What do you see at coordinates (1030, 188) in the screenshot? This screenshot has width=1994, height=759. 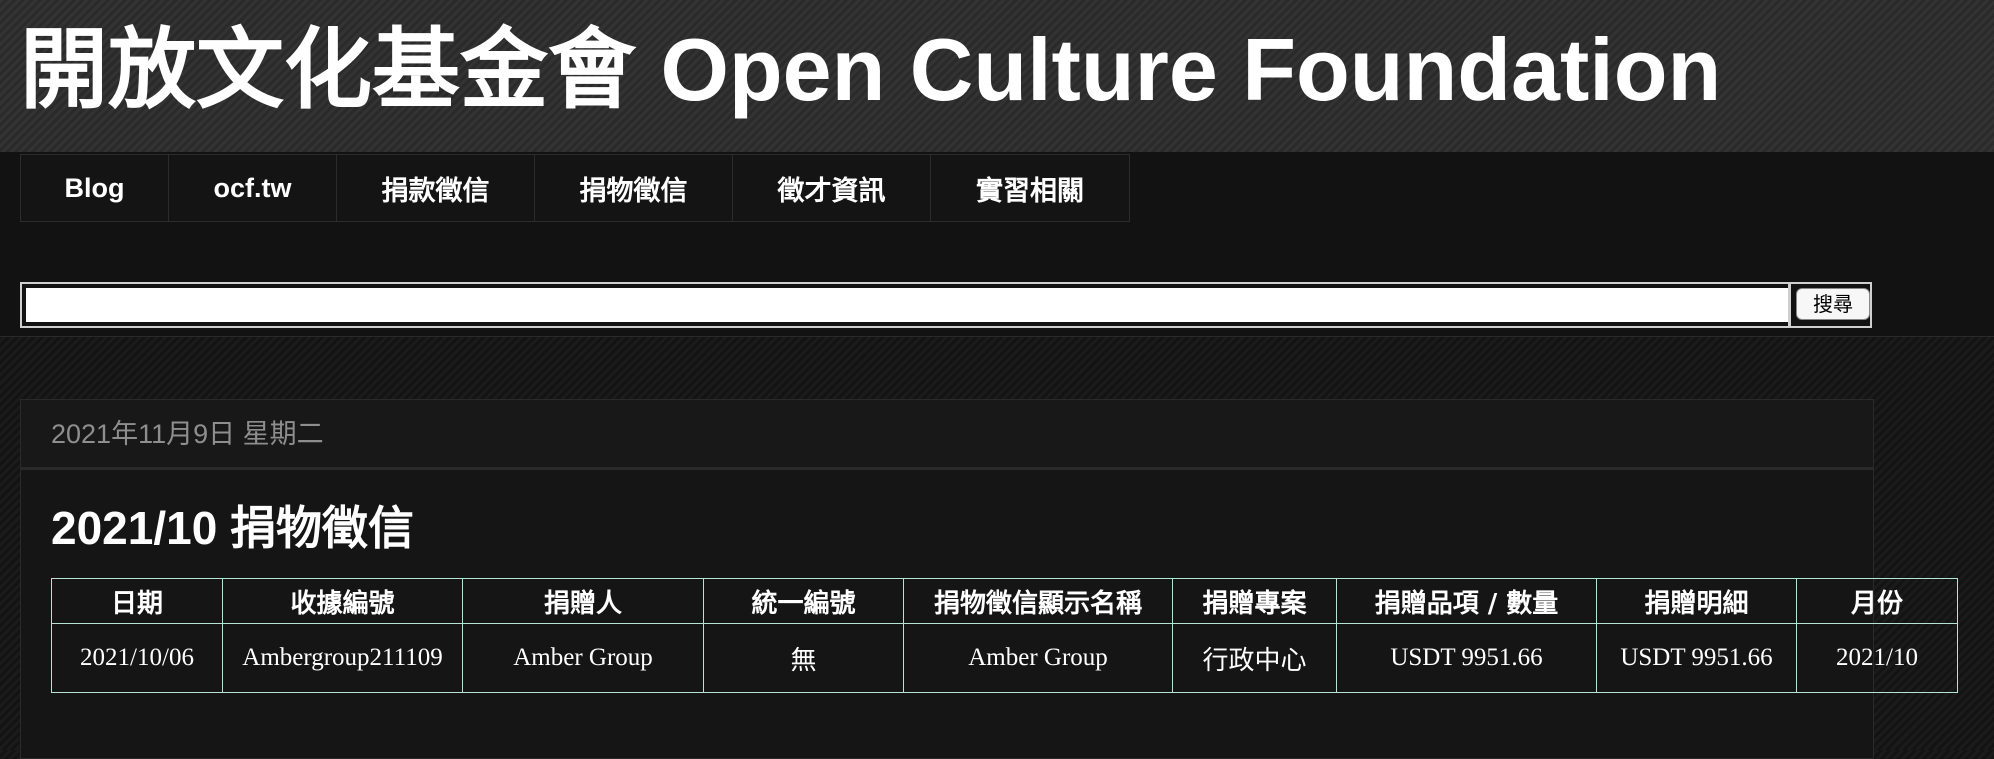 I see `nav-item-internships: 實習相關` at bounding box center [1030, 188].